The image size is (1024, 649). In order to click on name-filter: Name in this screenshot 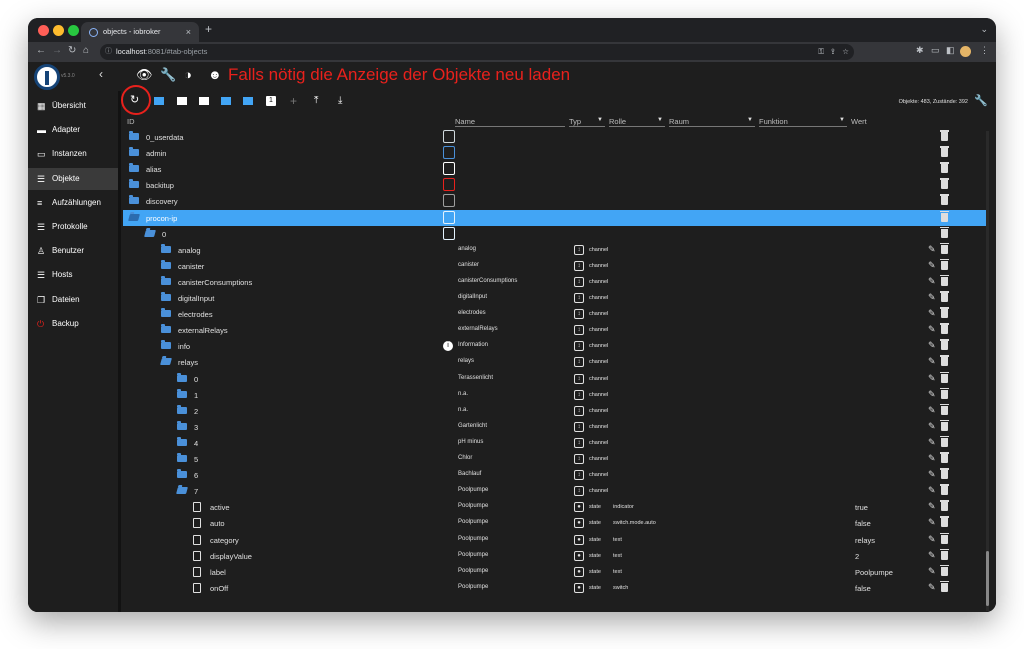, I will do `click(510, 122)`.